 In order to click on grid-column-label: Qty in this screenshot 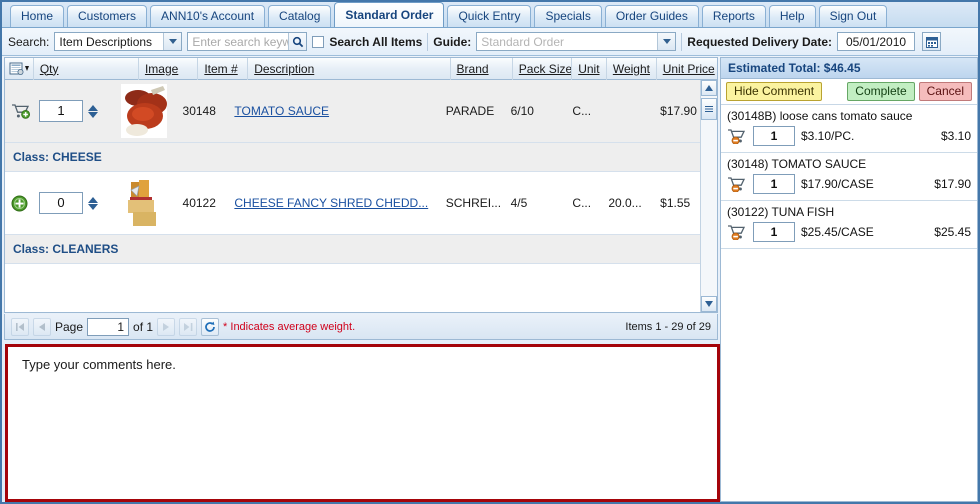, I will do `click(49, 68)`.